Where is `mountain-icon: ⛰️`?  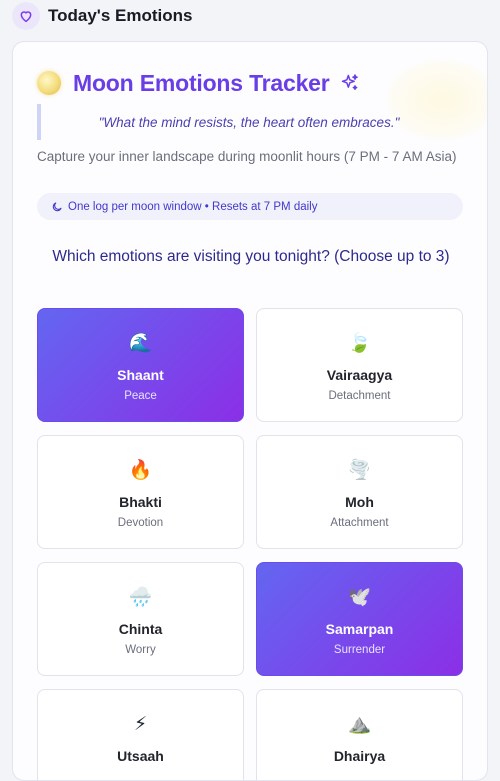
mountain-icon: ⛰️ is located at coordinates (359, 724).